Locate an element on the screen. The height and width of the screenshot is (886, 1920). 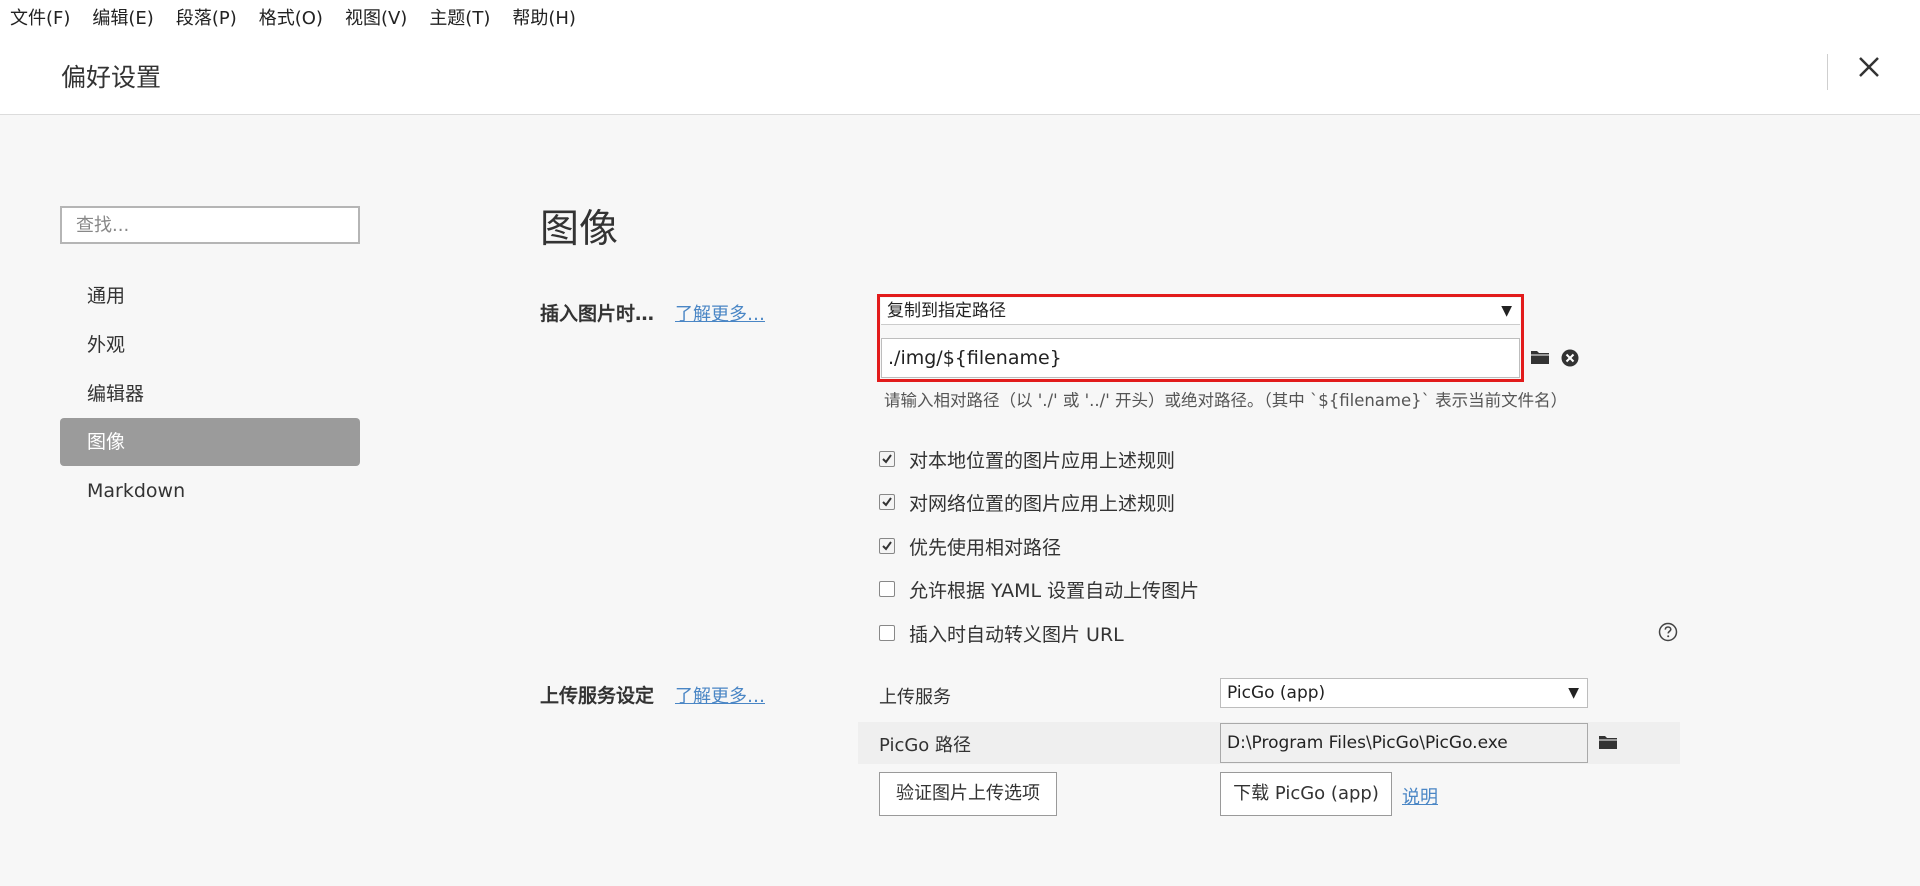
sidebar-item-editor: 编辑器 is located at coordinates (210, 394).